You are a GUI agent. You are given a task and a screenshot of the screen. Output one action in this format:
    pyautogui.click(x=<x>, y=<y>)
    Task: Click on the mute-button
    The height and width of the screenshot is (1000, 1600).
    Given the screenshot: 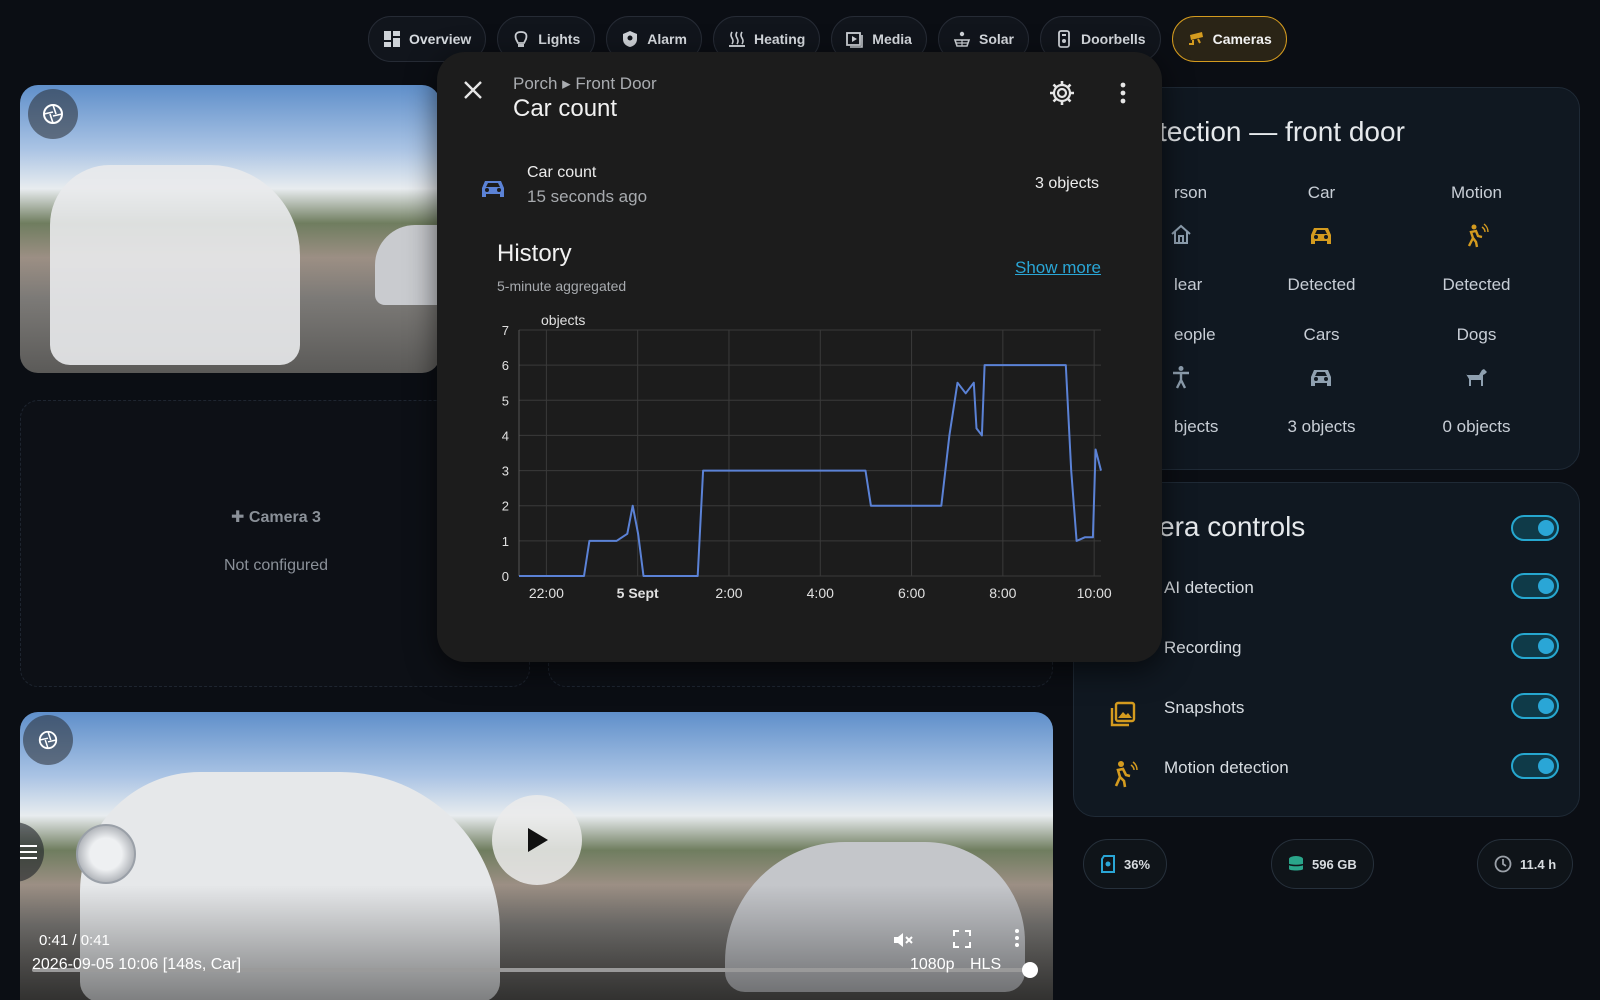 What is the action you would take?
    pyautogui.click(x=903, y=942)
    